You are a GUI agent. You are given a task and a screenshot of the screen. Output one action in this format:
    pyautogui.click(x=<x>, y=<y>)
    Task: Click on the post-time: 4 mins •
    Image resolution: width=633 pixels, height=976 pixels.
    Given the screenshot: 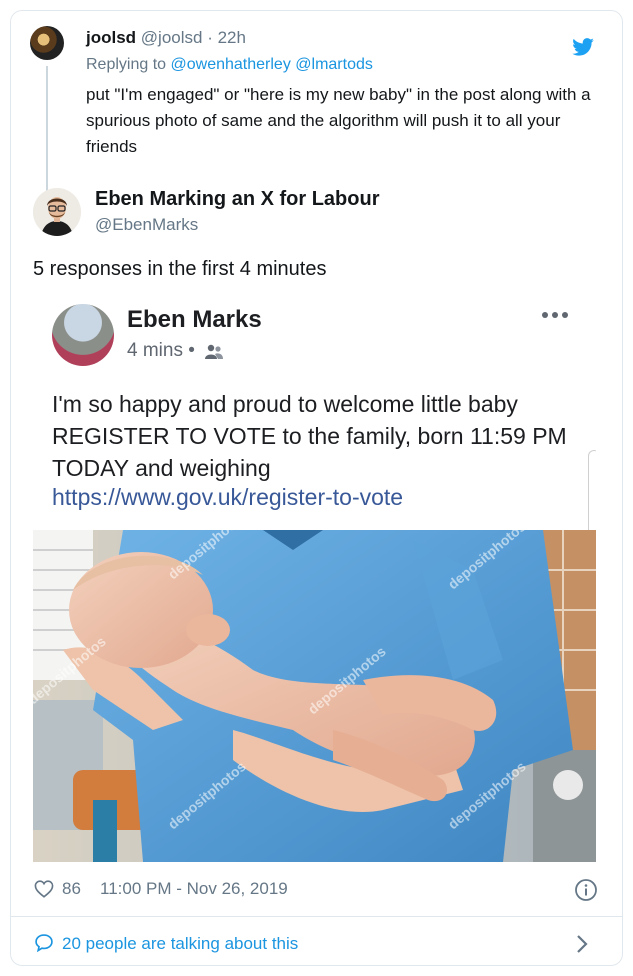 What is the action you would take?
    pyautogui.click(x=161, y=351)
    